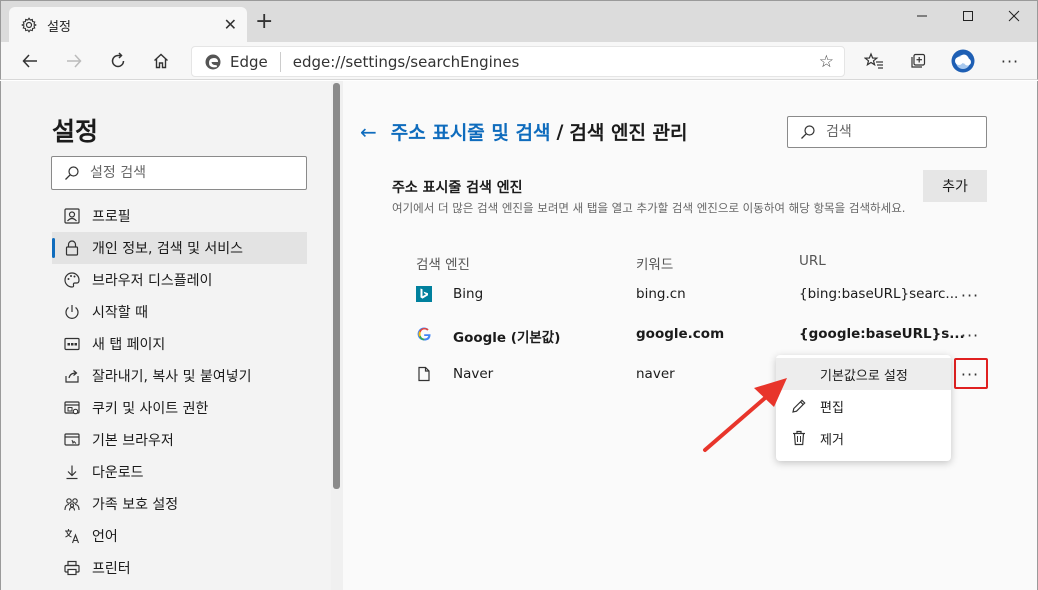 This screenshot has height=590, width=1038. Describe the element at coordinates (72, 216) in the screenshot. I see `profile-icon` at that location.